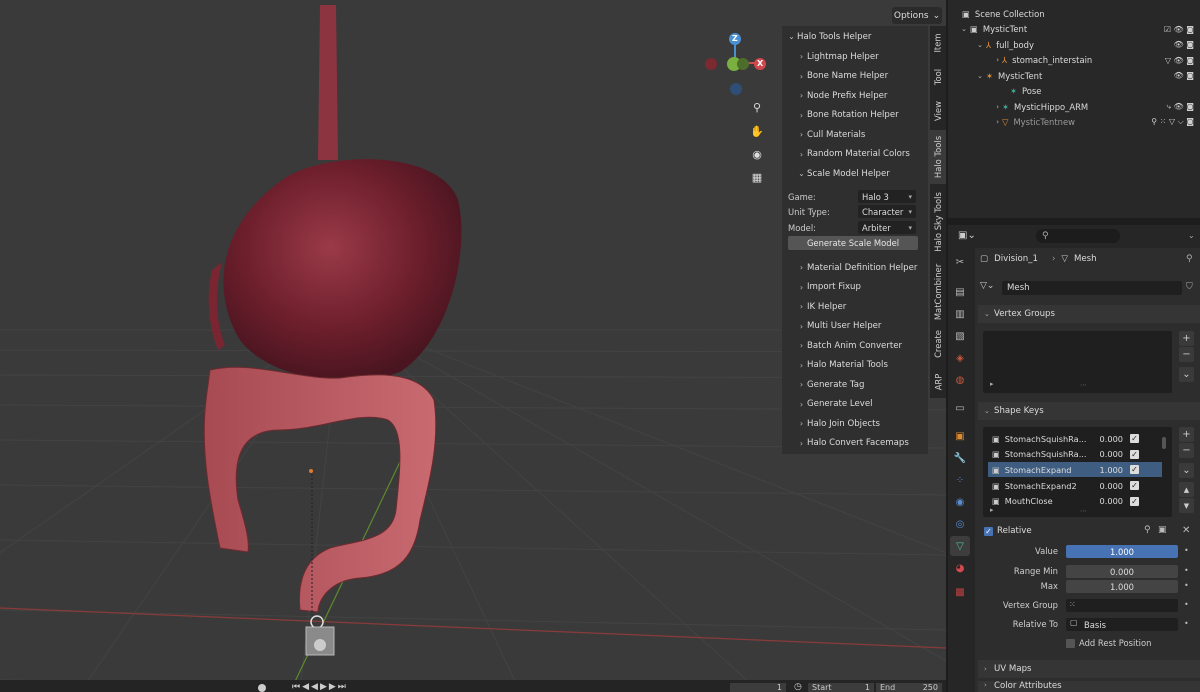 Image resolution: width=1200 pixels, height=692 pixels. I want to click on pin-shape-icon: ⚲, so click(1147, 530).